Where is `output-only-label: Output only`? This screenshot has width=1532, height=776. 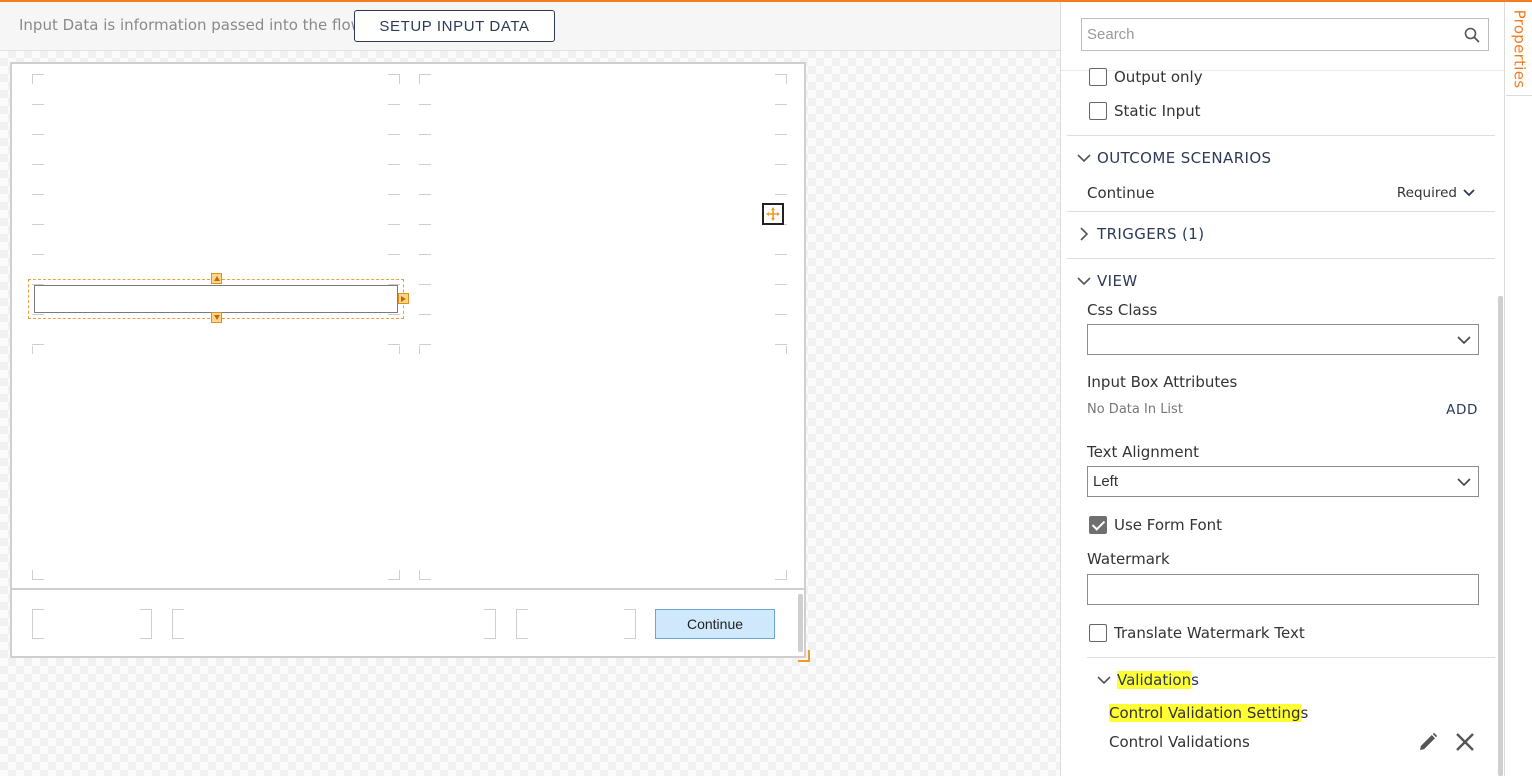
output-only-label: Output only is located at coordinates (1158, 77).